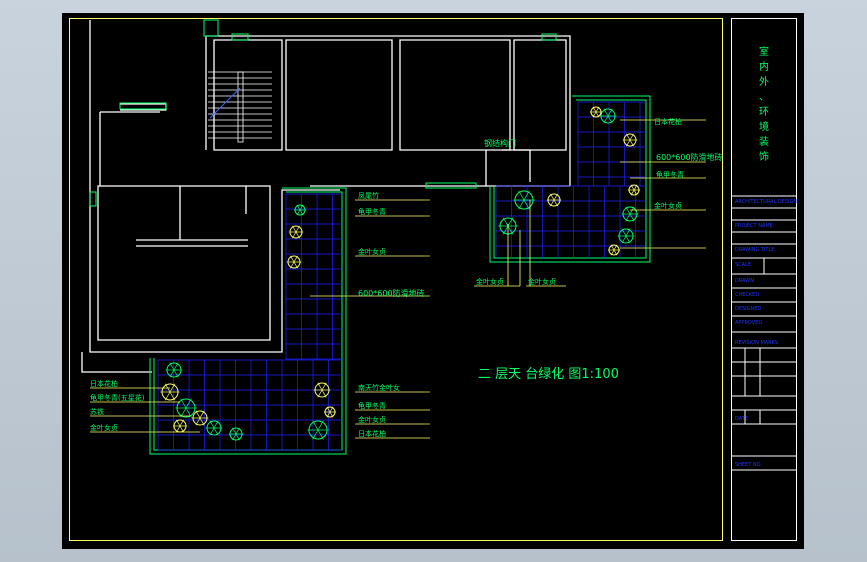 This screenshot has height=562, width=867. Describe the element at coordinates (670, 174) in the screenshot. I see `label-right-r2: 龟甲冬青` at that location.